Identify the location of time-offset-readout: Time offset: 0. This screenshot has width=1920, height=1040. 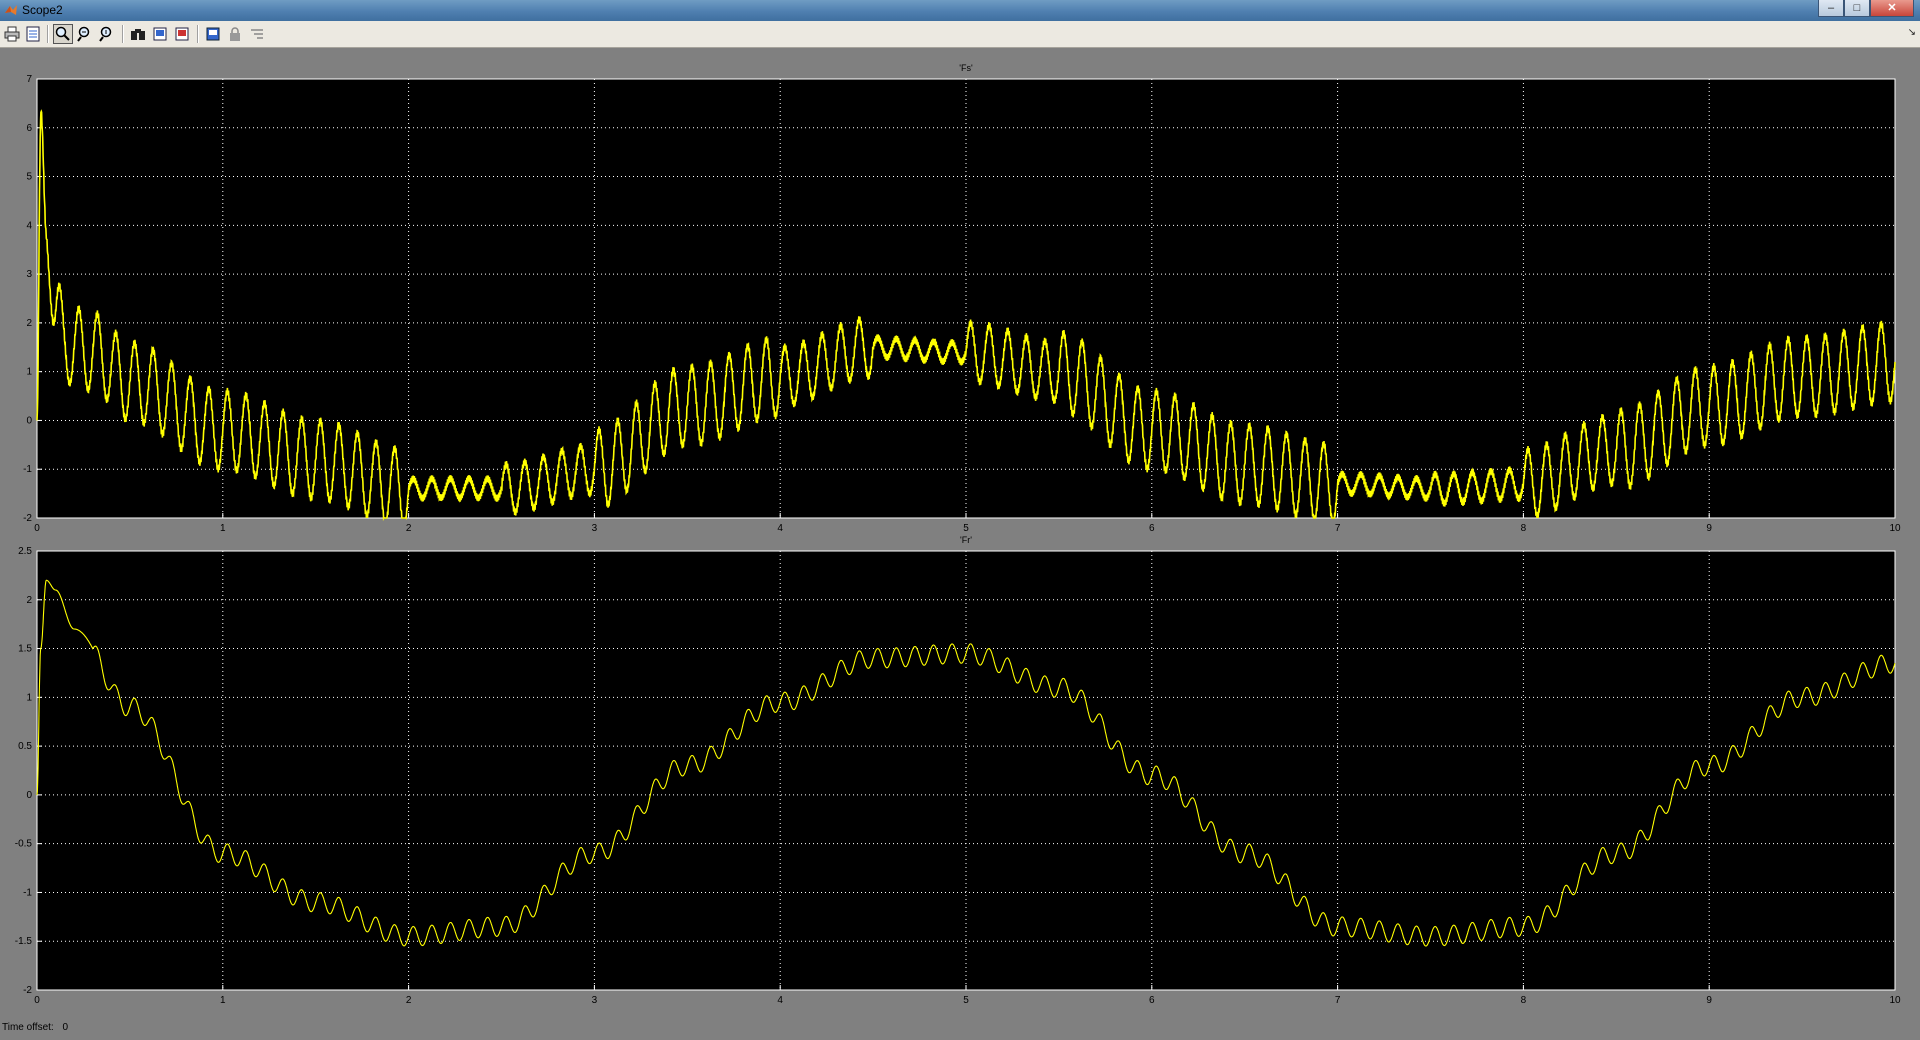
(35, 1027).